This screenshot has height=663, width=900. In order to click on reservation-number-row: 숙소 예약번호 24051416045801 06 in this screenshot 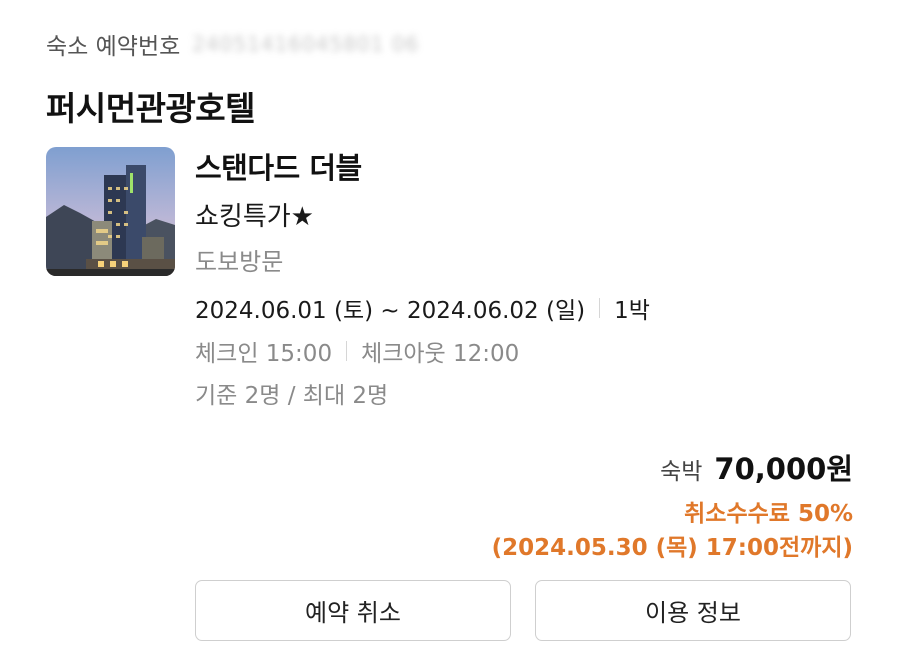, I will do `click(232, 44)`.